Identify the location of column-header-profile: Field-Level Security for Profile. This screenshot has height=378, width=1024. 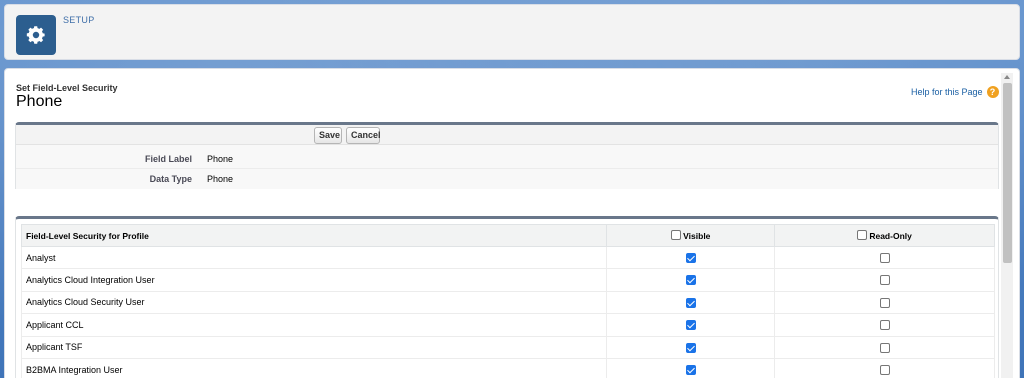
(314, 235).